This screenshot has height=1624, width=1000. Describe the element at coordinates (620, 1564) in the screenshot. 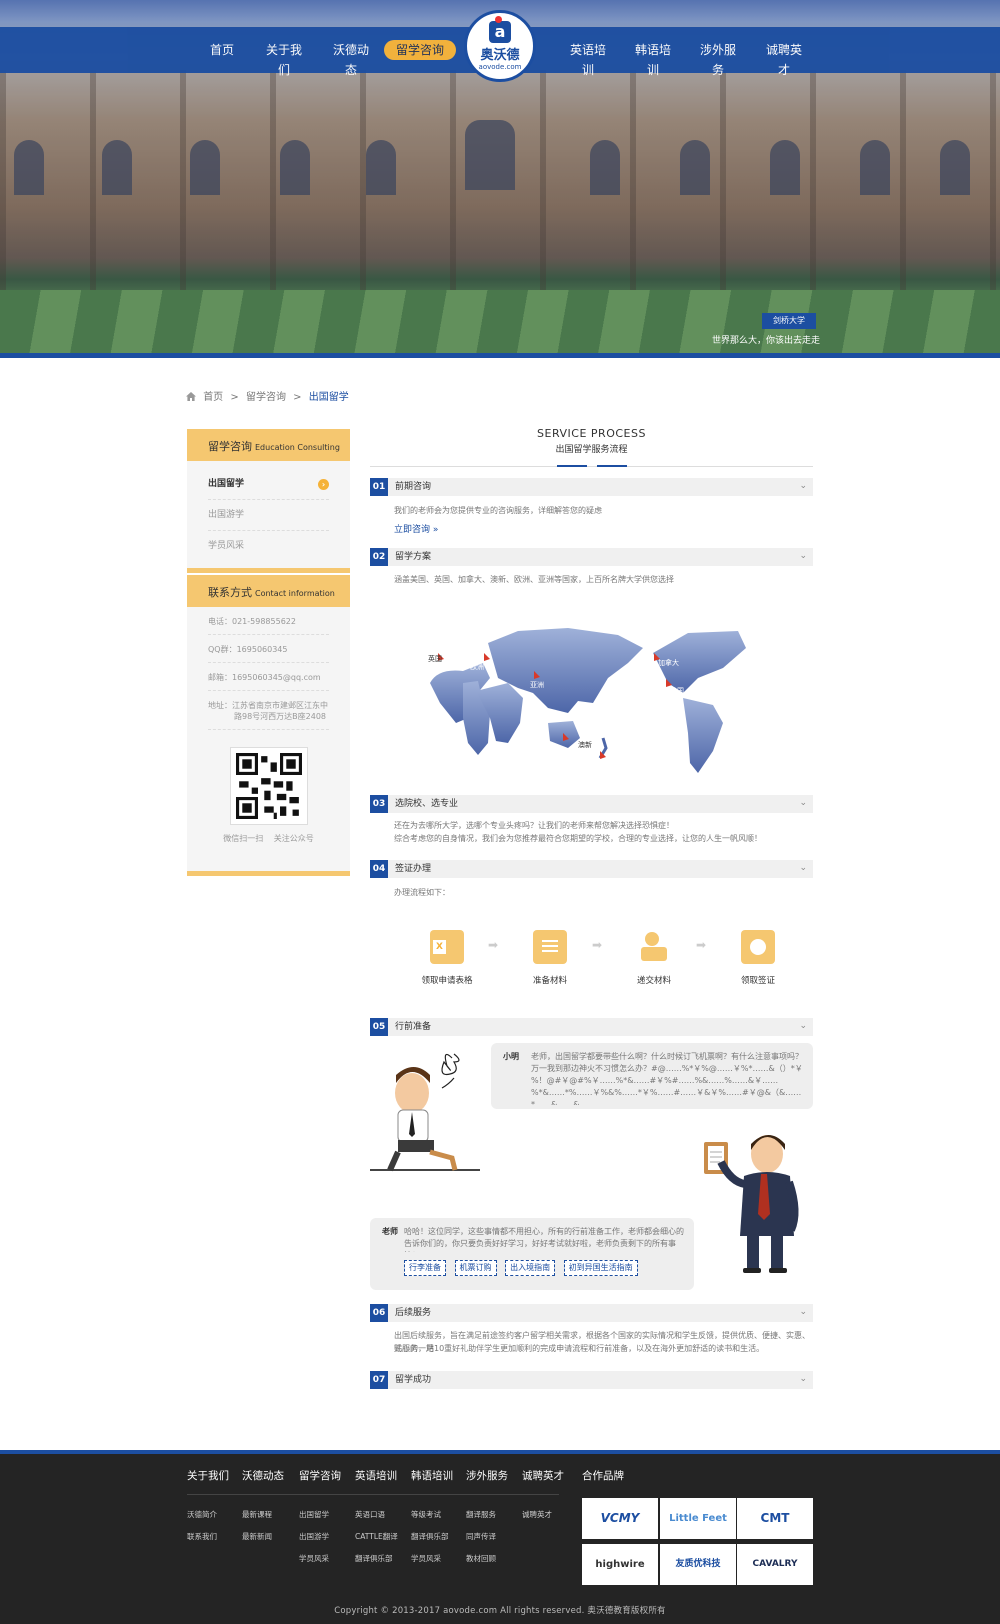

I see `brand-logo-highwire: highwire` at that location.